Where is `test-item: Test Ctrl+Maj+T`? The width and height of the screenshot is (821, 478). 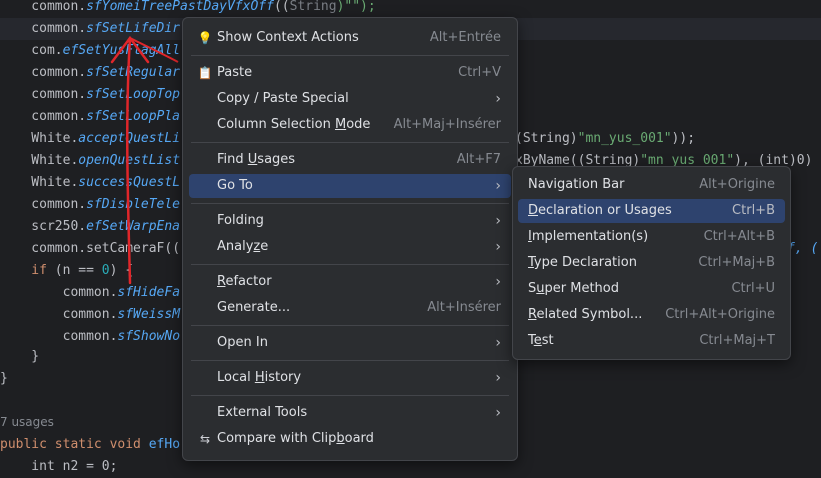
test-item: Test Ctrl+Maj+T is located at coordinates (651, 341).